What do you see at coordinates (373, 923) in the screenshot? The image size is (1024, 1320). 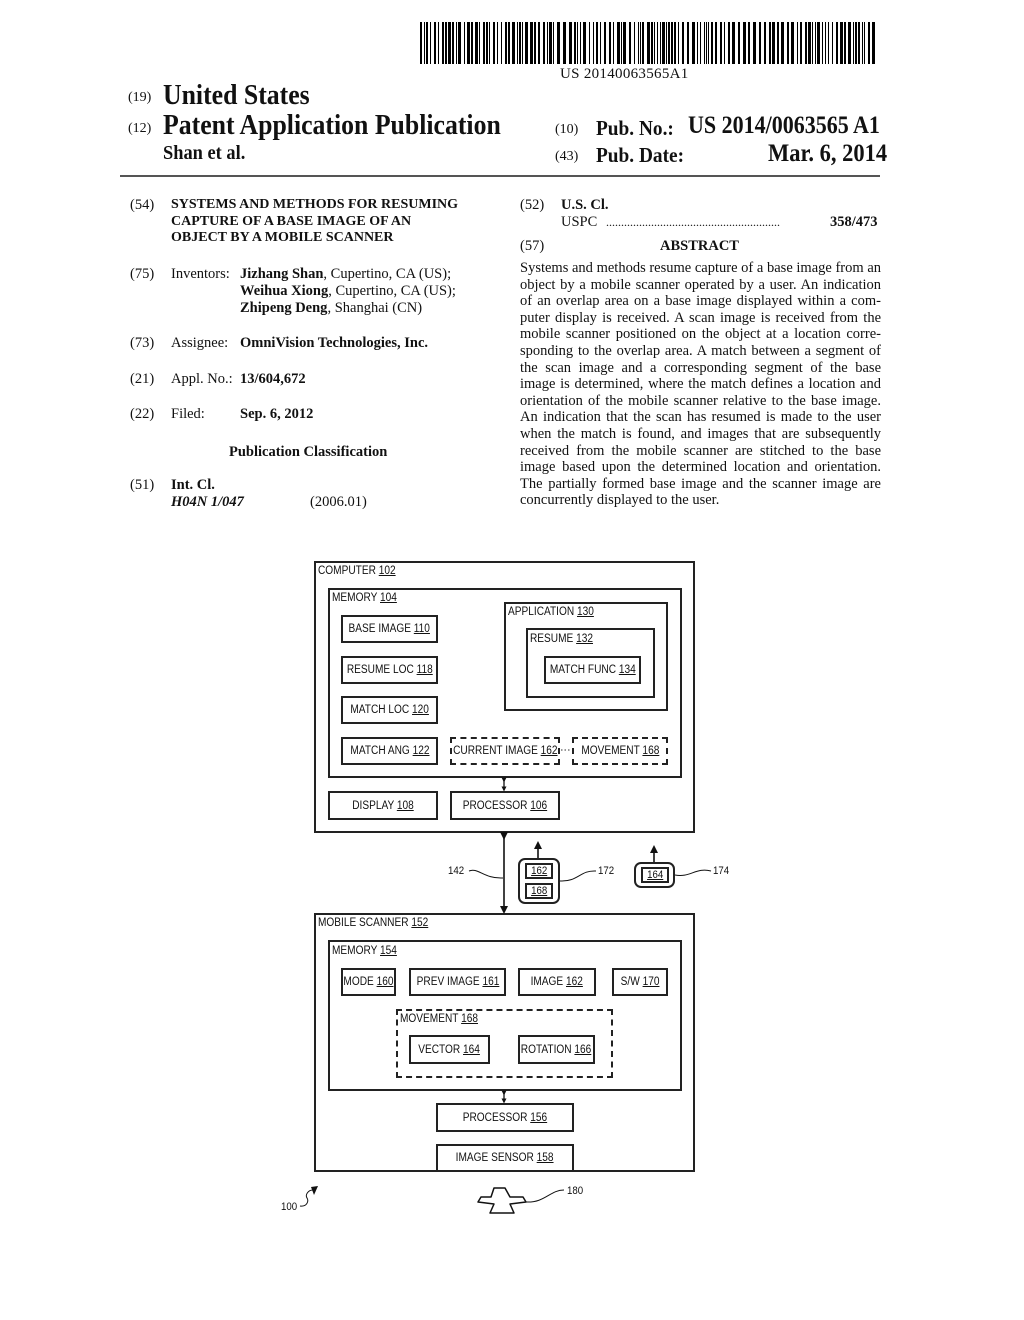 I see `mobile-scanner-label: MOBILE SCANNER 152` at bounding box center [373, 923].